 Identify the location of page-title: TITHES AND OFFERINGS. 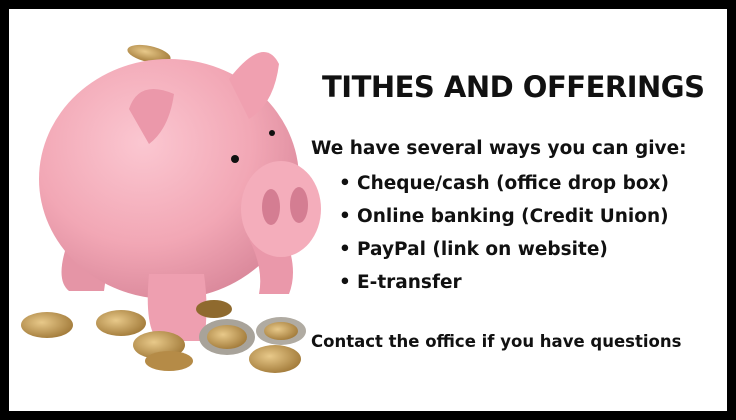
(513, 87).